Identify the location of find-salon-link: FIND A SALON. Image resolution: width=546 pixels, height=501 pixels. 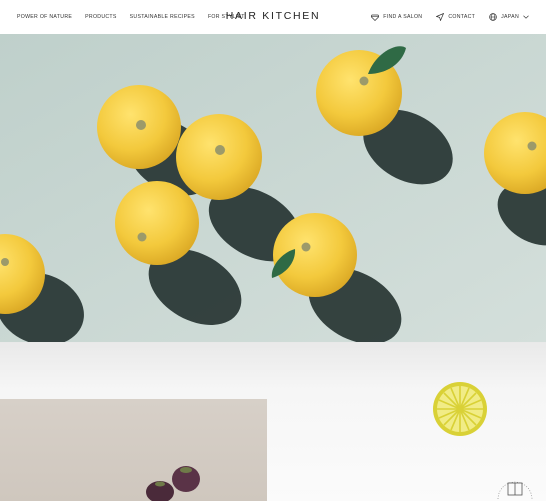
(396, 17).